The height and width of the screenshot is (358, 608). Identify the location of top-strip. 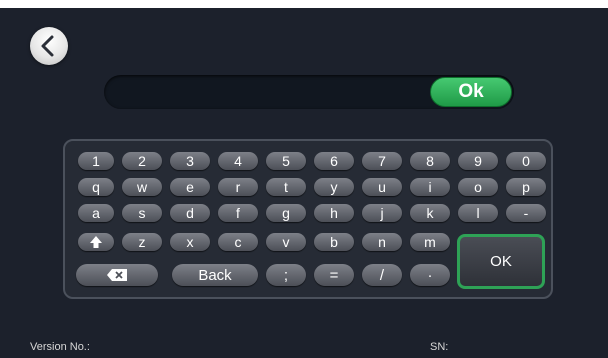
(304, 4).